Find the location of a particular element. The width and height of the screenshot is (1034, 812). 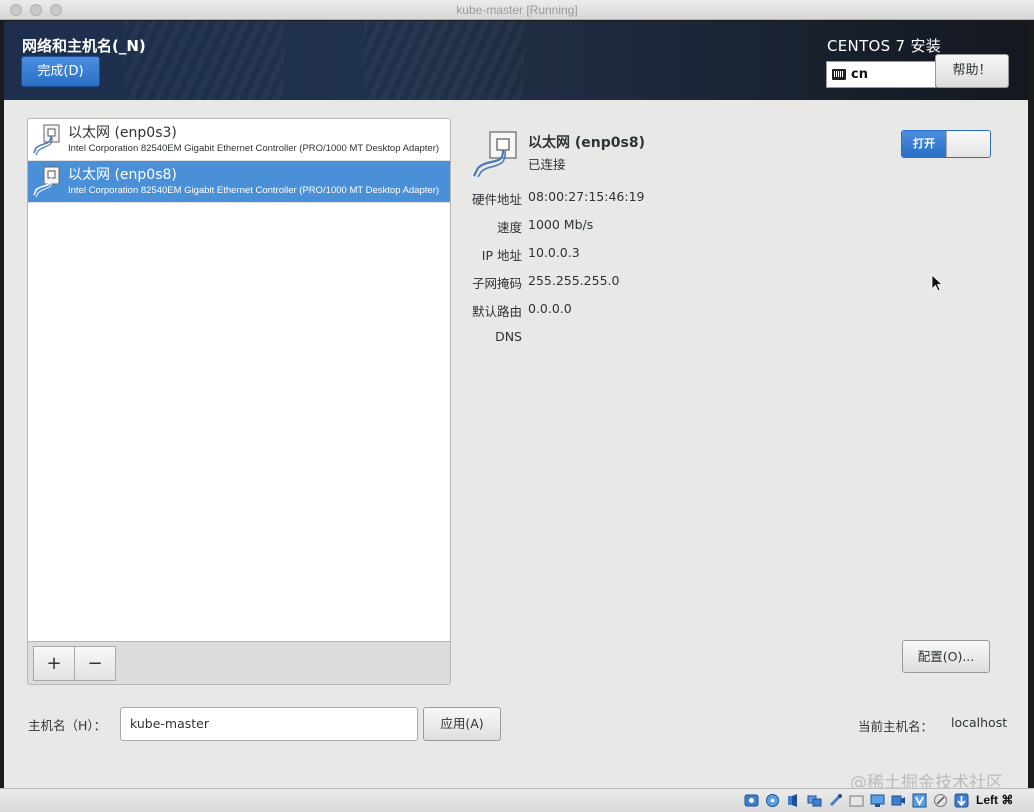

vm-status-bar: Left ⌘ is located at coordinates (517, 800).